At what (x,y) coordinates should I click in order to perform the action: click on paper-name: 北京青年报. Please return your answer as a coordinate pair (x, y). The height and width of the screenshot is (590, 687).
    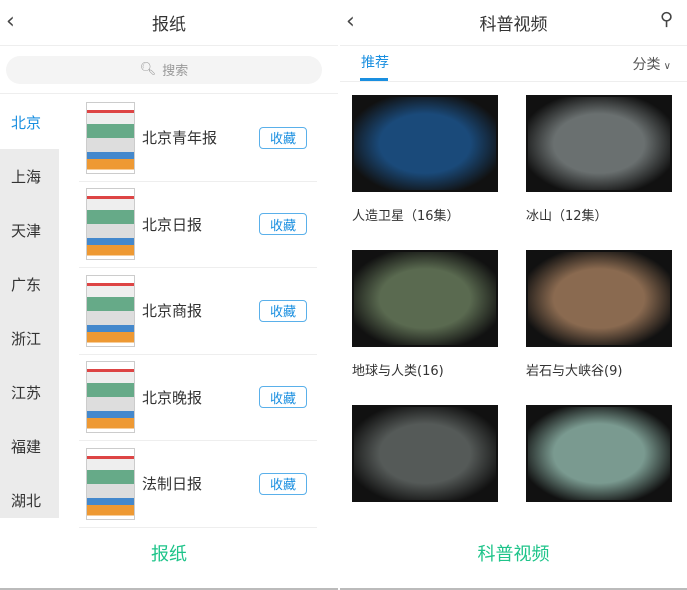
    Looking at the image, I should click on (180, 138).